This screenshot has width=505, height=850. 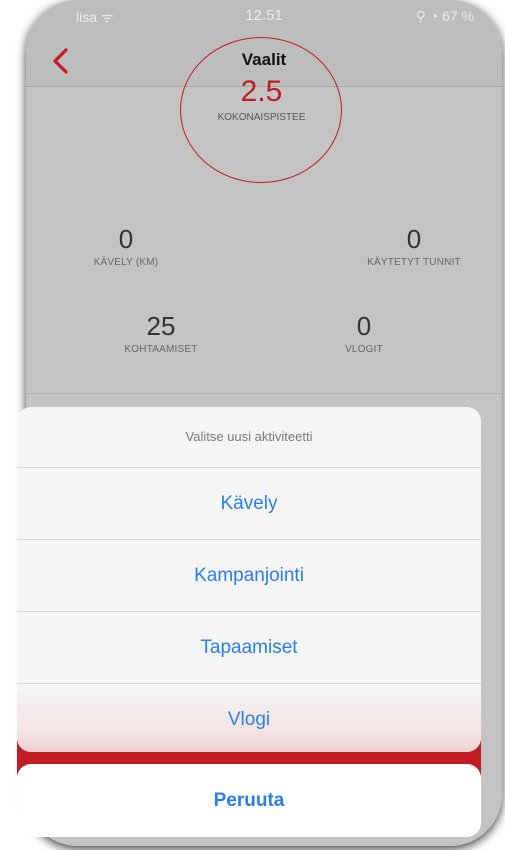 I want to click on option-vlog: Vlogi, so click(x=249, y=718).